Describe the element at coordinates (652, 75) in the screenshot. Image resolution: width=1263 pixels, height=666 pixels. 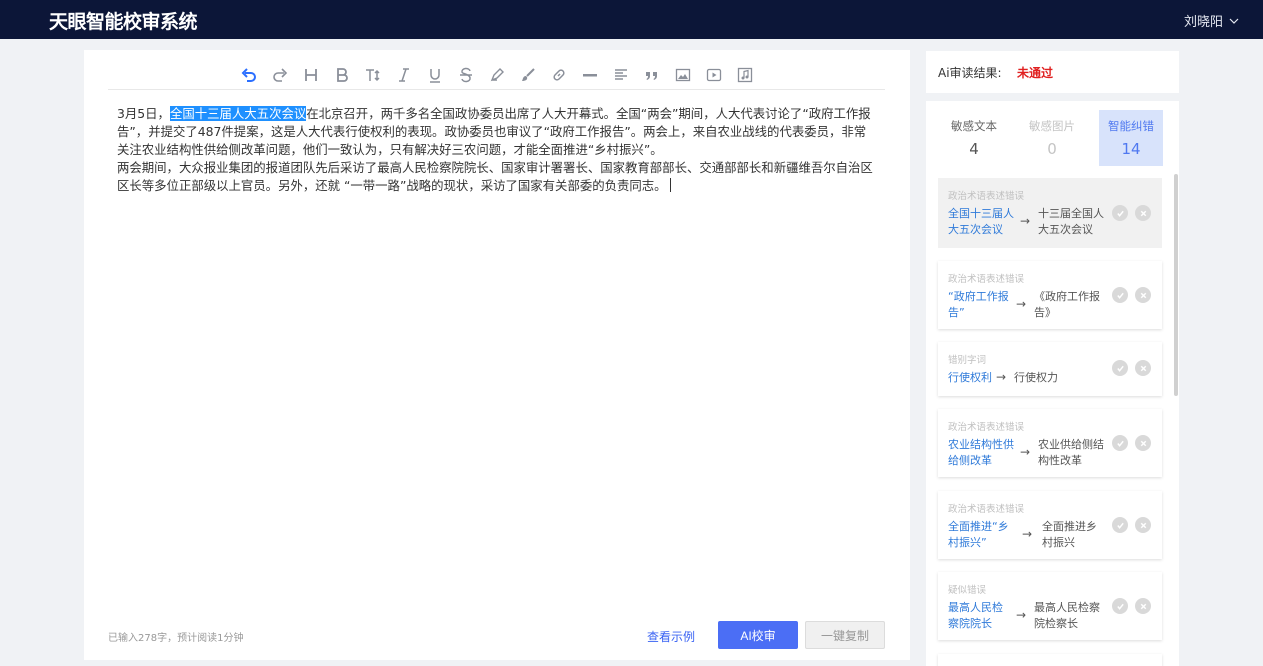
I see `quote-icon` at that location.